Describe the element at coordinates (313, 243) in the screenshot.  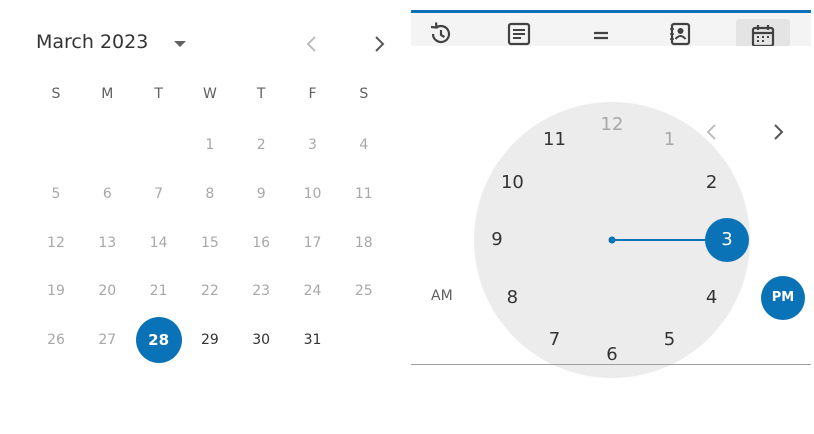
I see `day-cell: 17` at that location.